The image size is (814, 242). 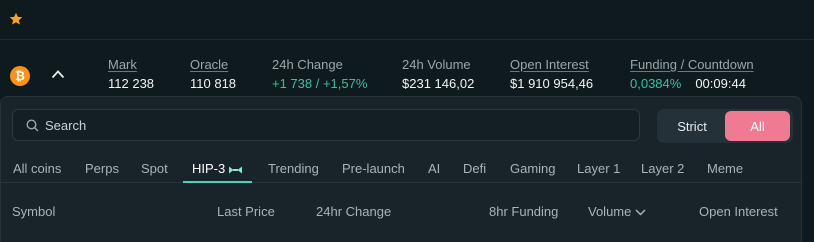 I want to click on change-stat: 24h Change +1 738 / +1,57%, so click(x=319, y=75).